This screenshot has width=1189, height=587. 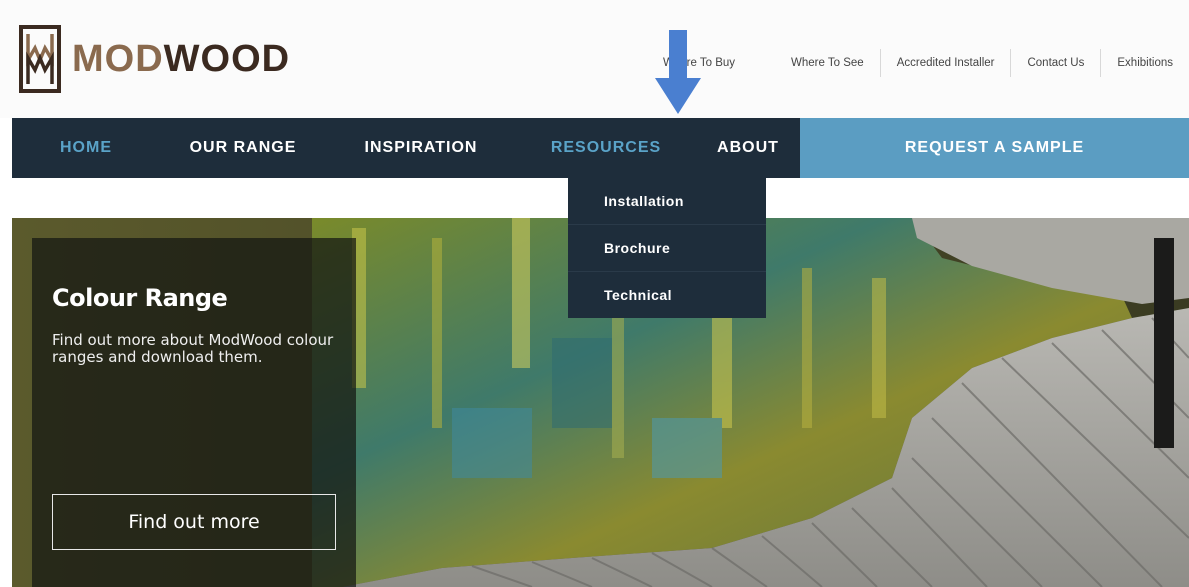 I want to click on dropdown-item-brochure: Brochure, so click(x=667, y=247).